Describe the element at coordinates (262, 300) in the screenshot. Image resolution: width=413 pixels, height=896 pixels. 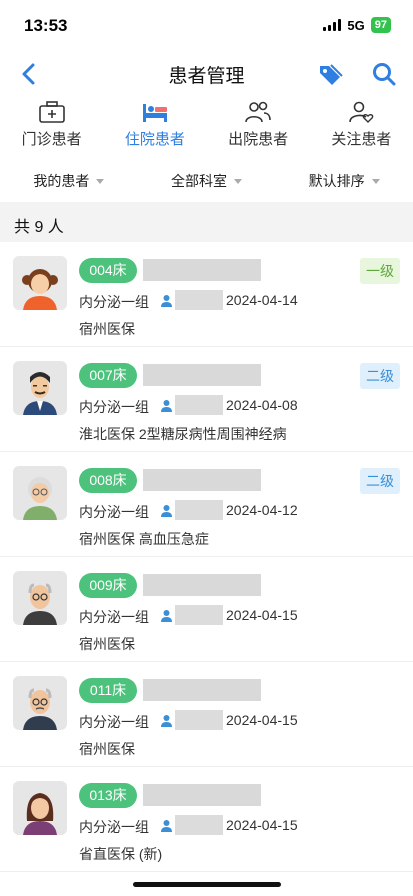
I see `admission-date: 2024-04-14` at that location.